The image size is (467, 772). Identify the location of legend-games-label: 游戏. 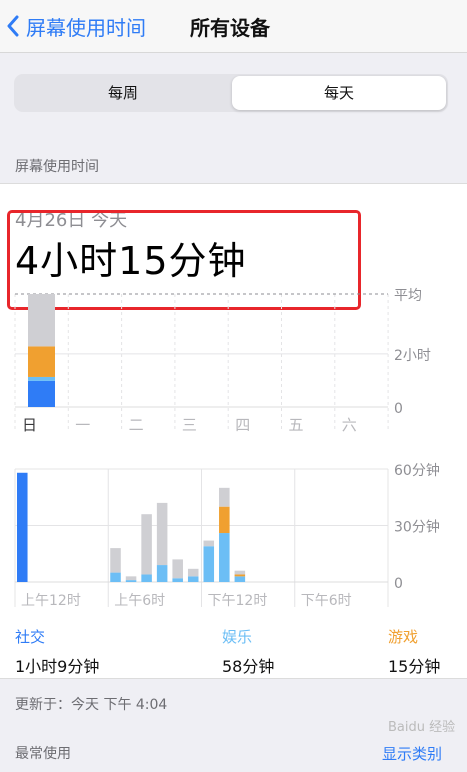
(403, 637).